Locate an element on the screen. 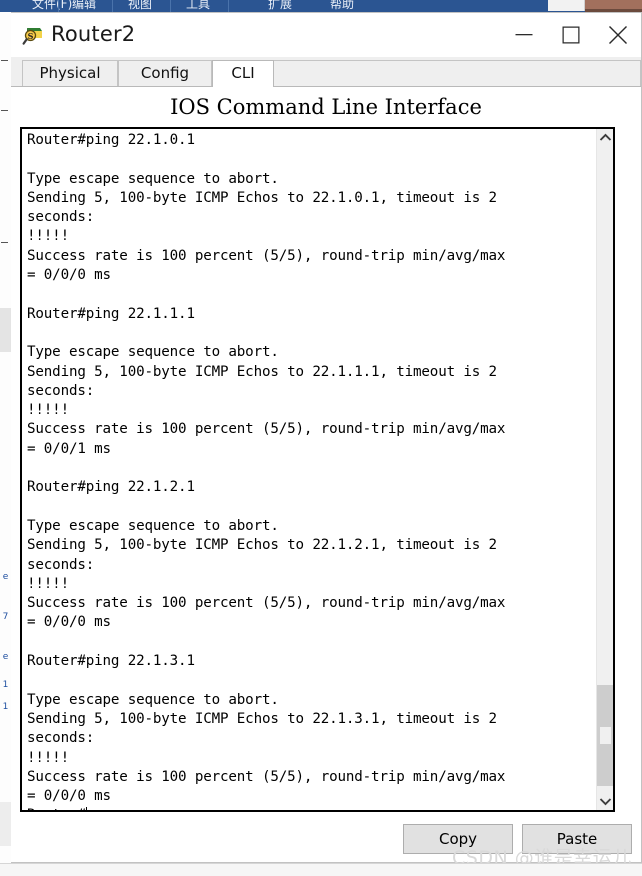 Image resolution: width=642 pixels, height=876 pixels. background-toolbar-fragment is located at coordinates (566, 5).